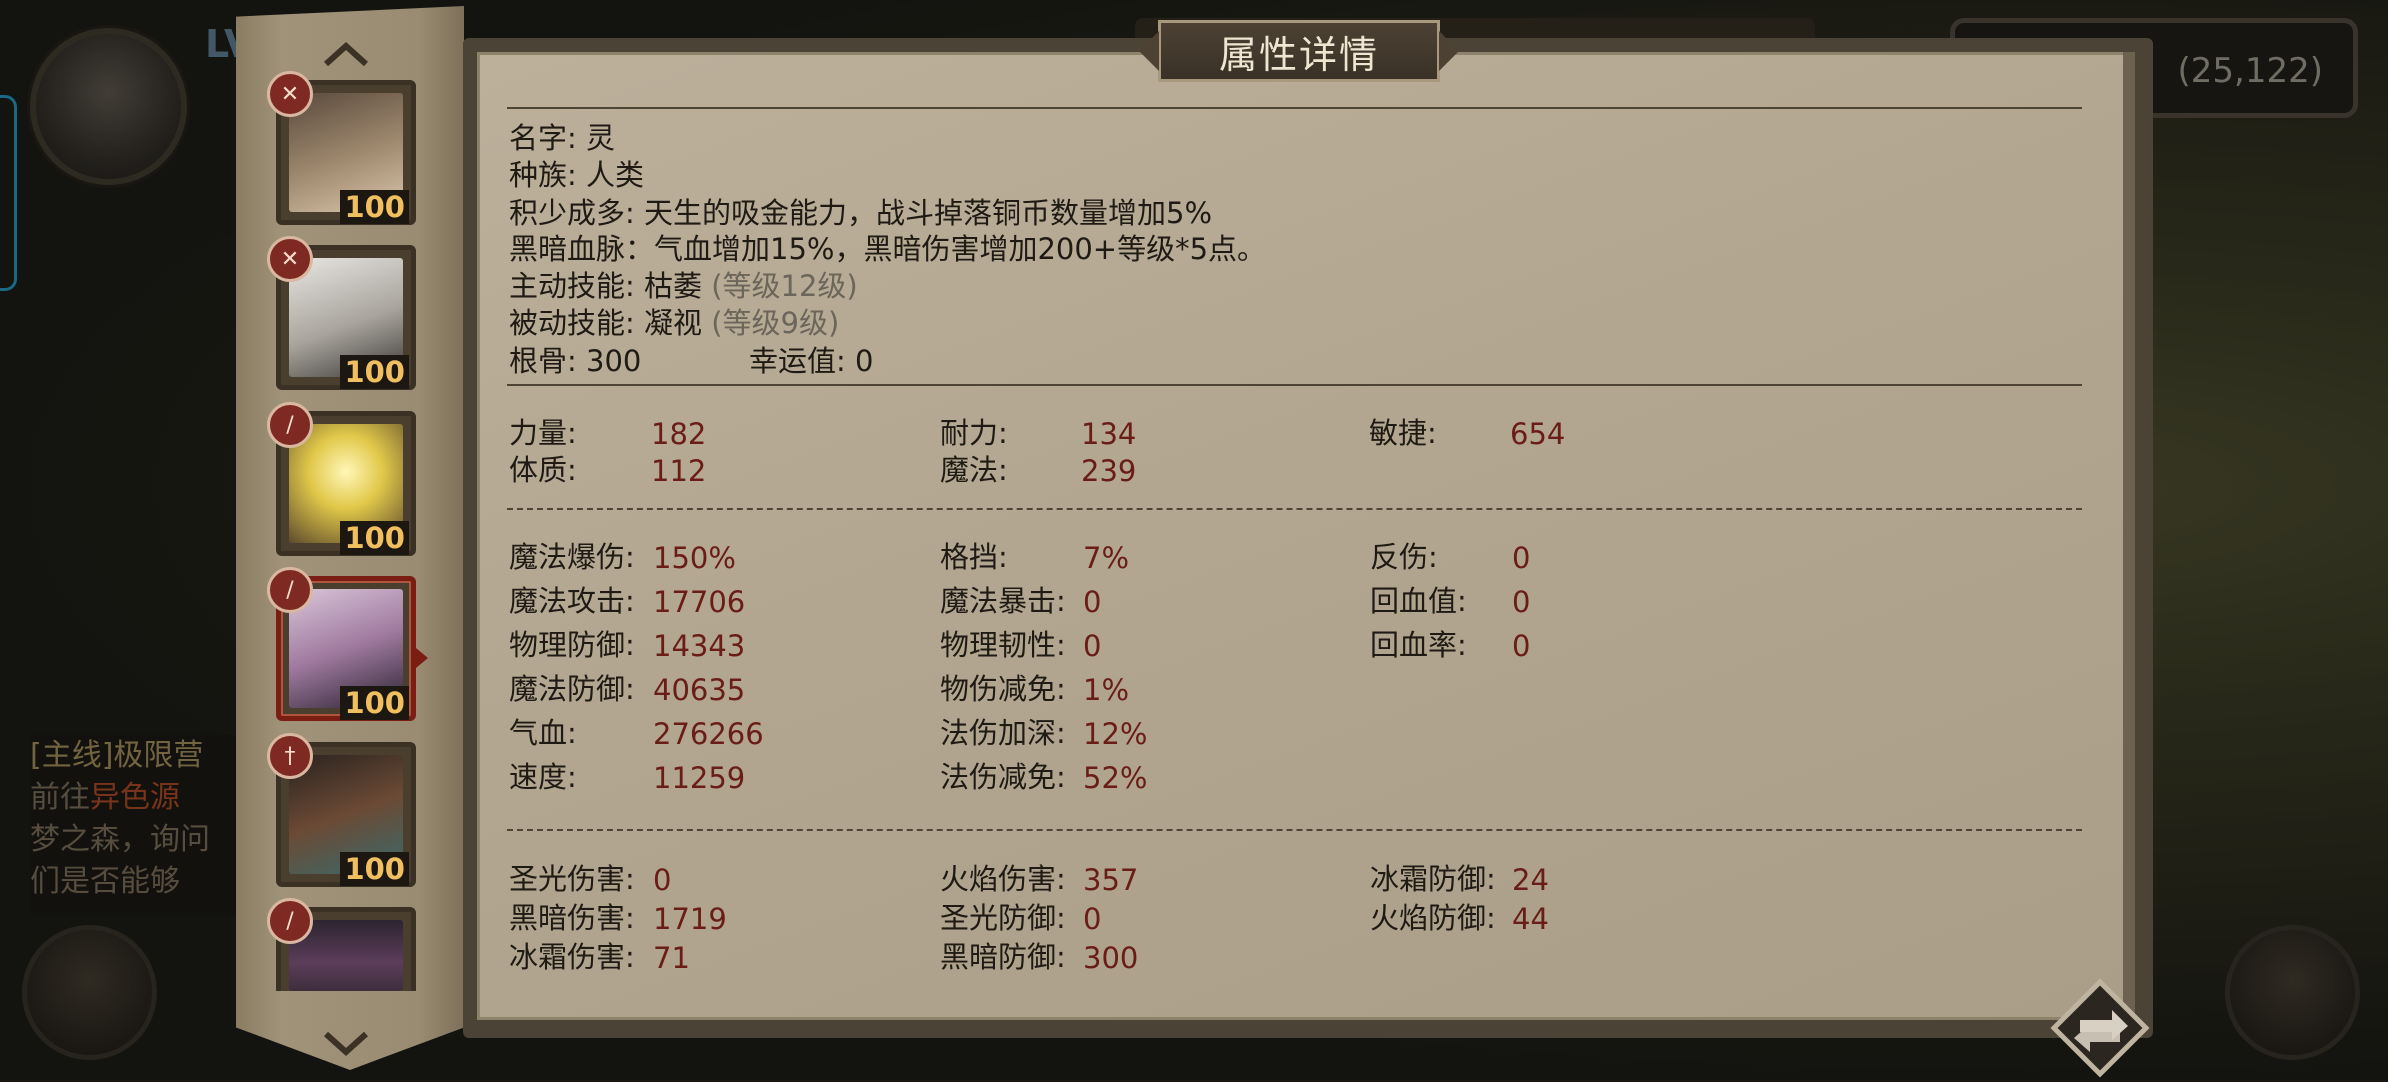 Image resolution: width=2388 pixels, height=1082 pixels. Describe the element at coordinates (1433, 879) in the screenshot. I see `stat-label: 冰霜防御:` at that location.